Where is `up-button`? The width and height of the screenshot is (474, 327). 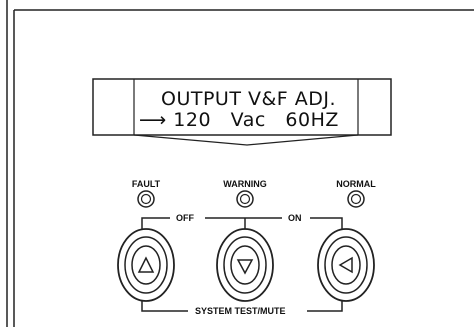 up-button is located at coordinates (146, 265).